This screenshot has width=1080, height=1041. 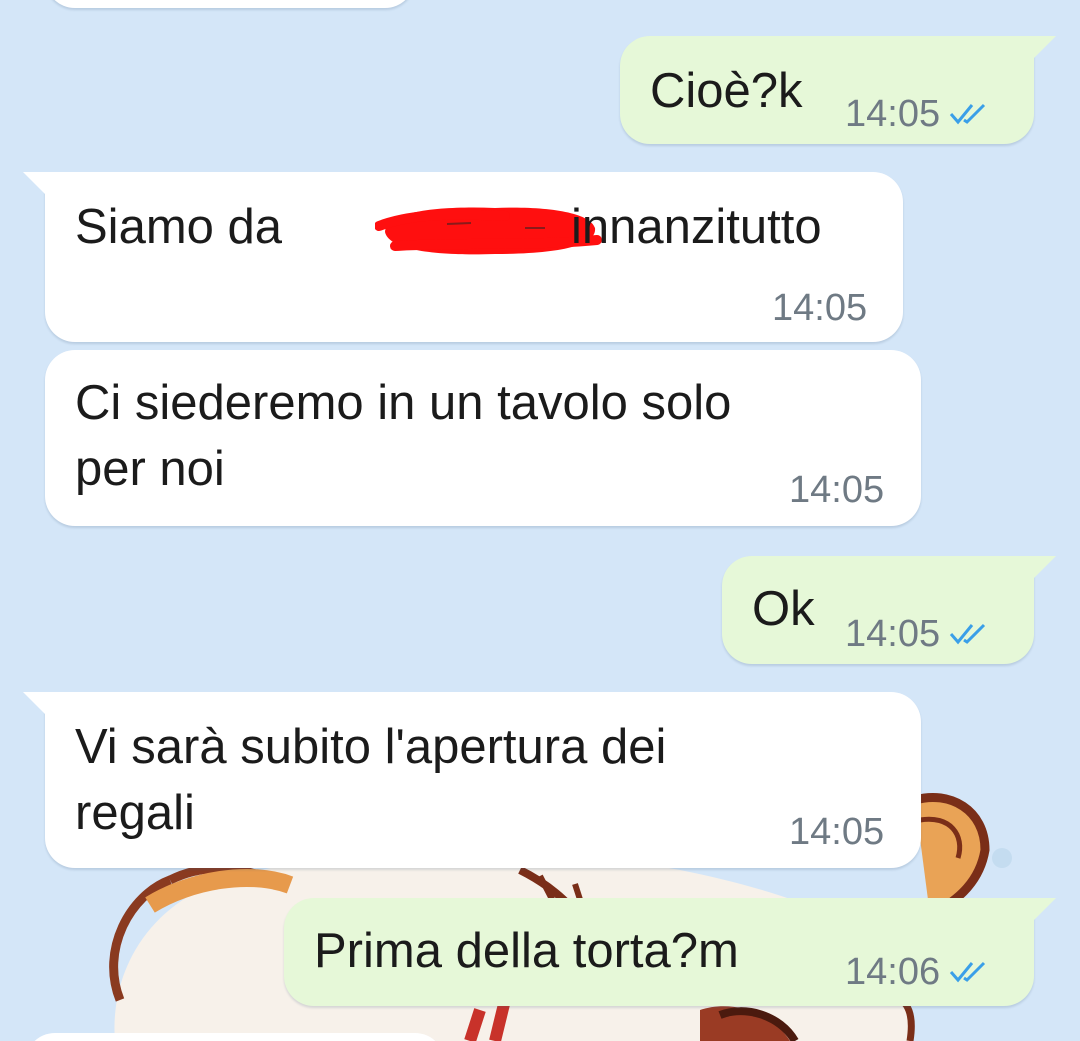 I want to click on message-text: Cioè?k, so click(x=726, y=91).